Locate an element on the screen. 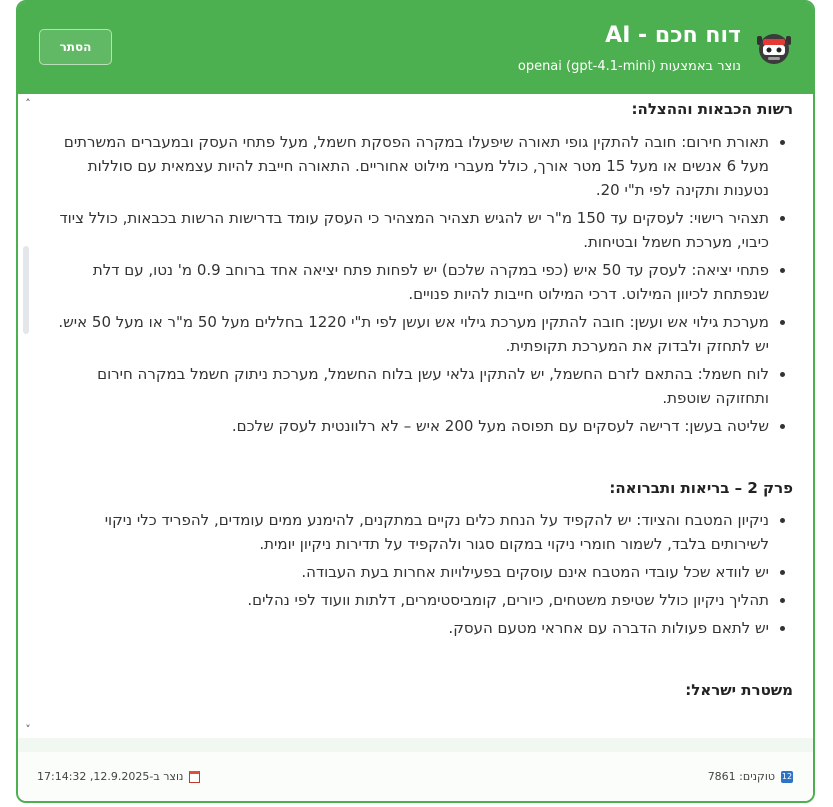 The image size is (833, 807). calendar-icon is located at coordinates (195, 776).